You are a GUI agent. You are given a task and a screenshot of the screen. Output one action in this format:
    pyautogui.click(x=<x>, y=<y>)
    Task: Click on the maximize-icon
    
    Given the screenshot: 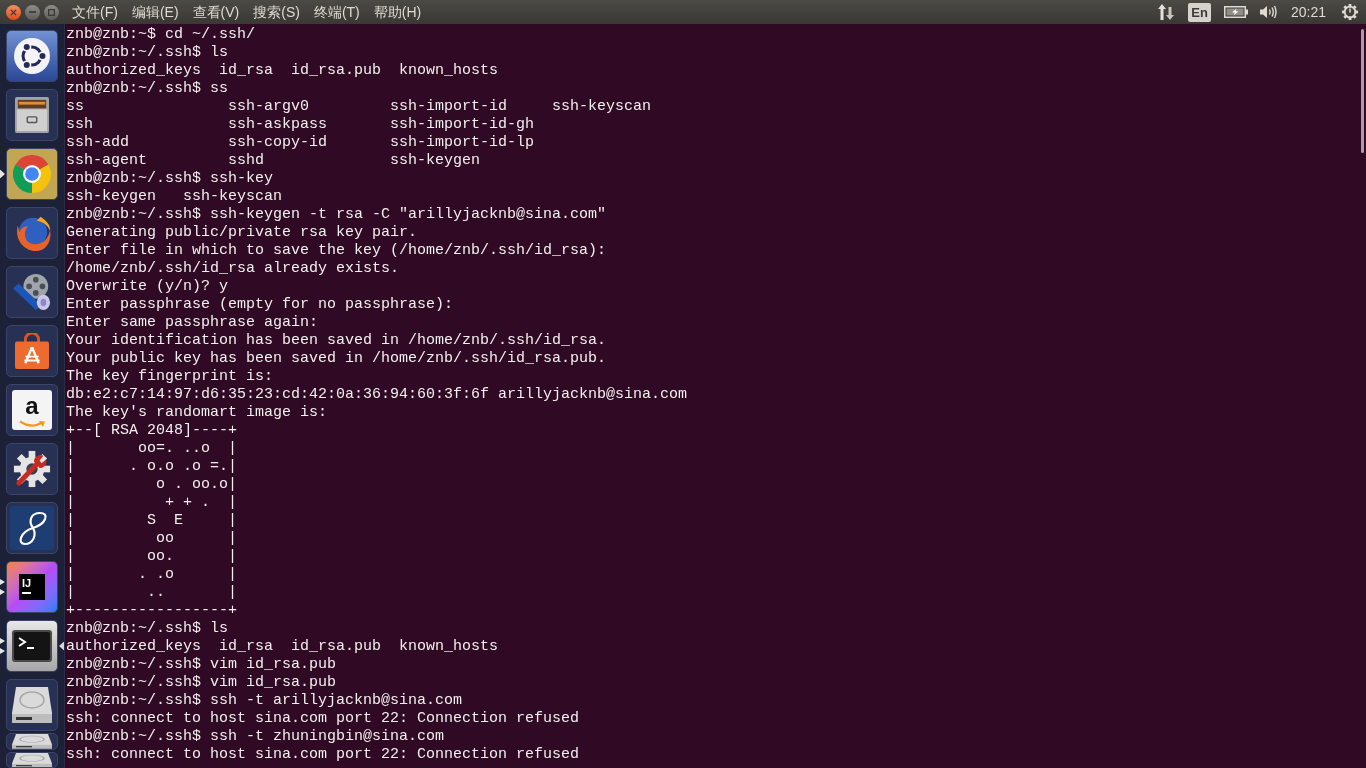 What is the action you would take?
    pyautogui.click(x=51, y=12)
    